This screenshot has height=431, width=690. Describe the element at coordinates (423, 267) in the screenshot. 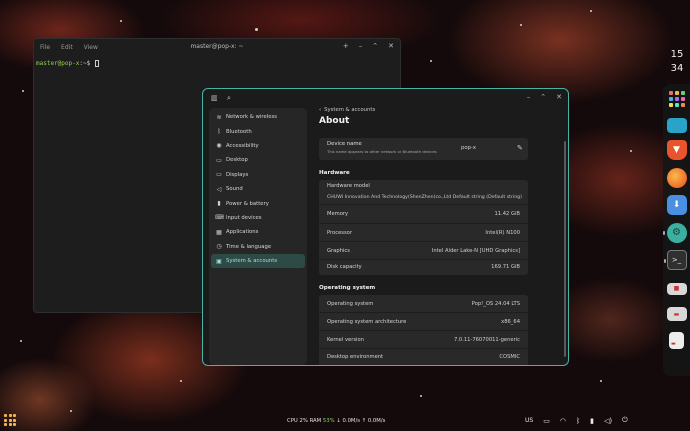

I see `disk-capacity-row: Disk capacity 169.71 GiB` at that location.